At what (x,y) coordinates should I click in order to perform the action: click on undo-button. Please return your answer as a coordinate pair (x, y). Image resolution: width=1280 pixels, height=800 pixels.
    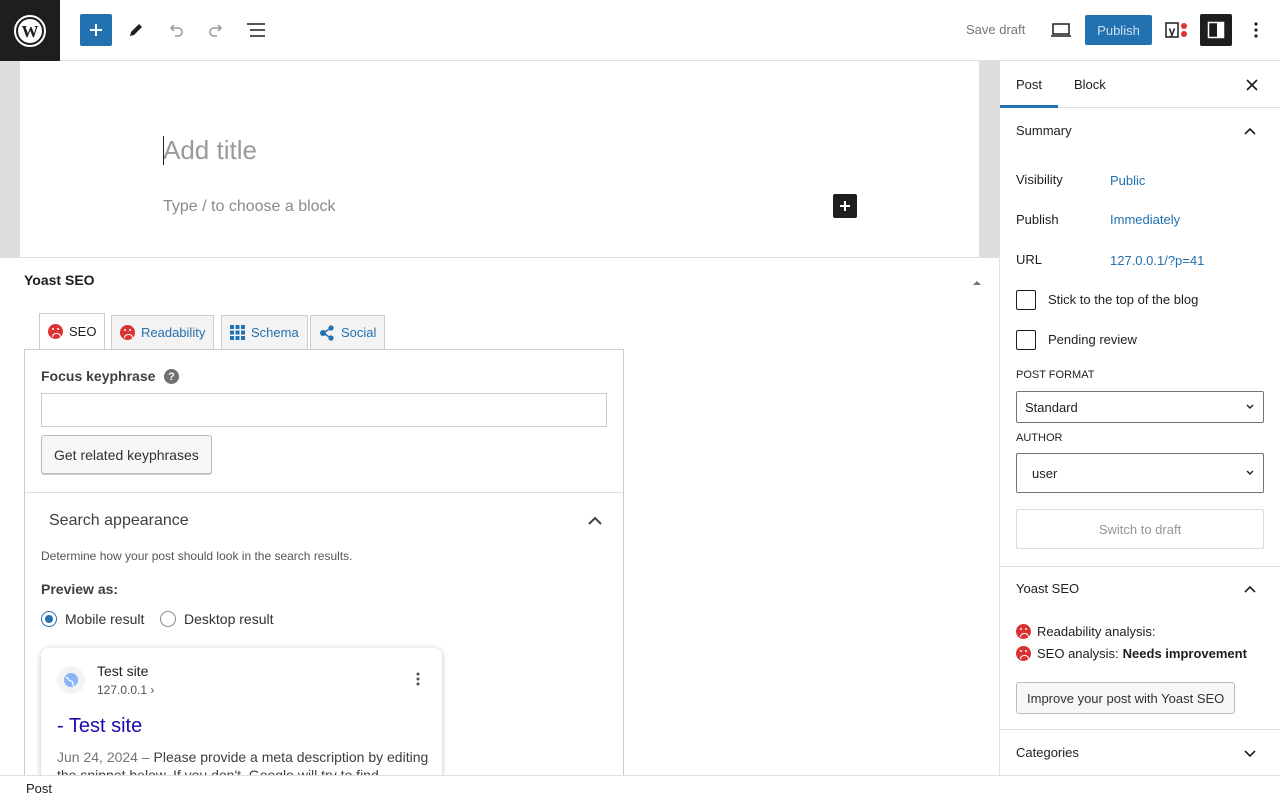
    Looking at the image, I should click on (176, 30).